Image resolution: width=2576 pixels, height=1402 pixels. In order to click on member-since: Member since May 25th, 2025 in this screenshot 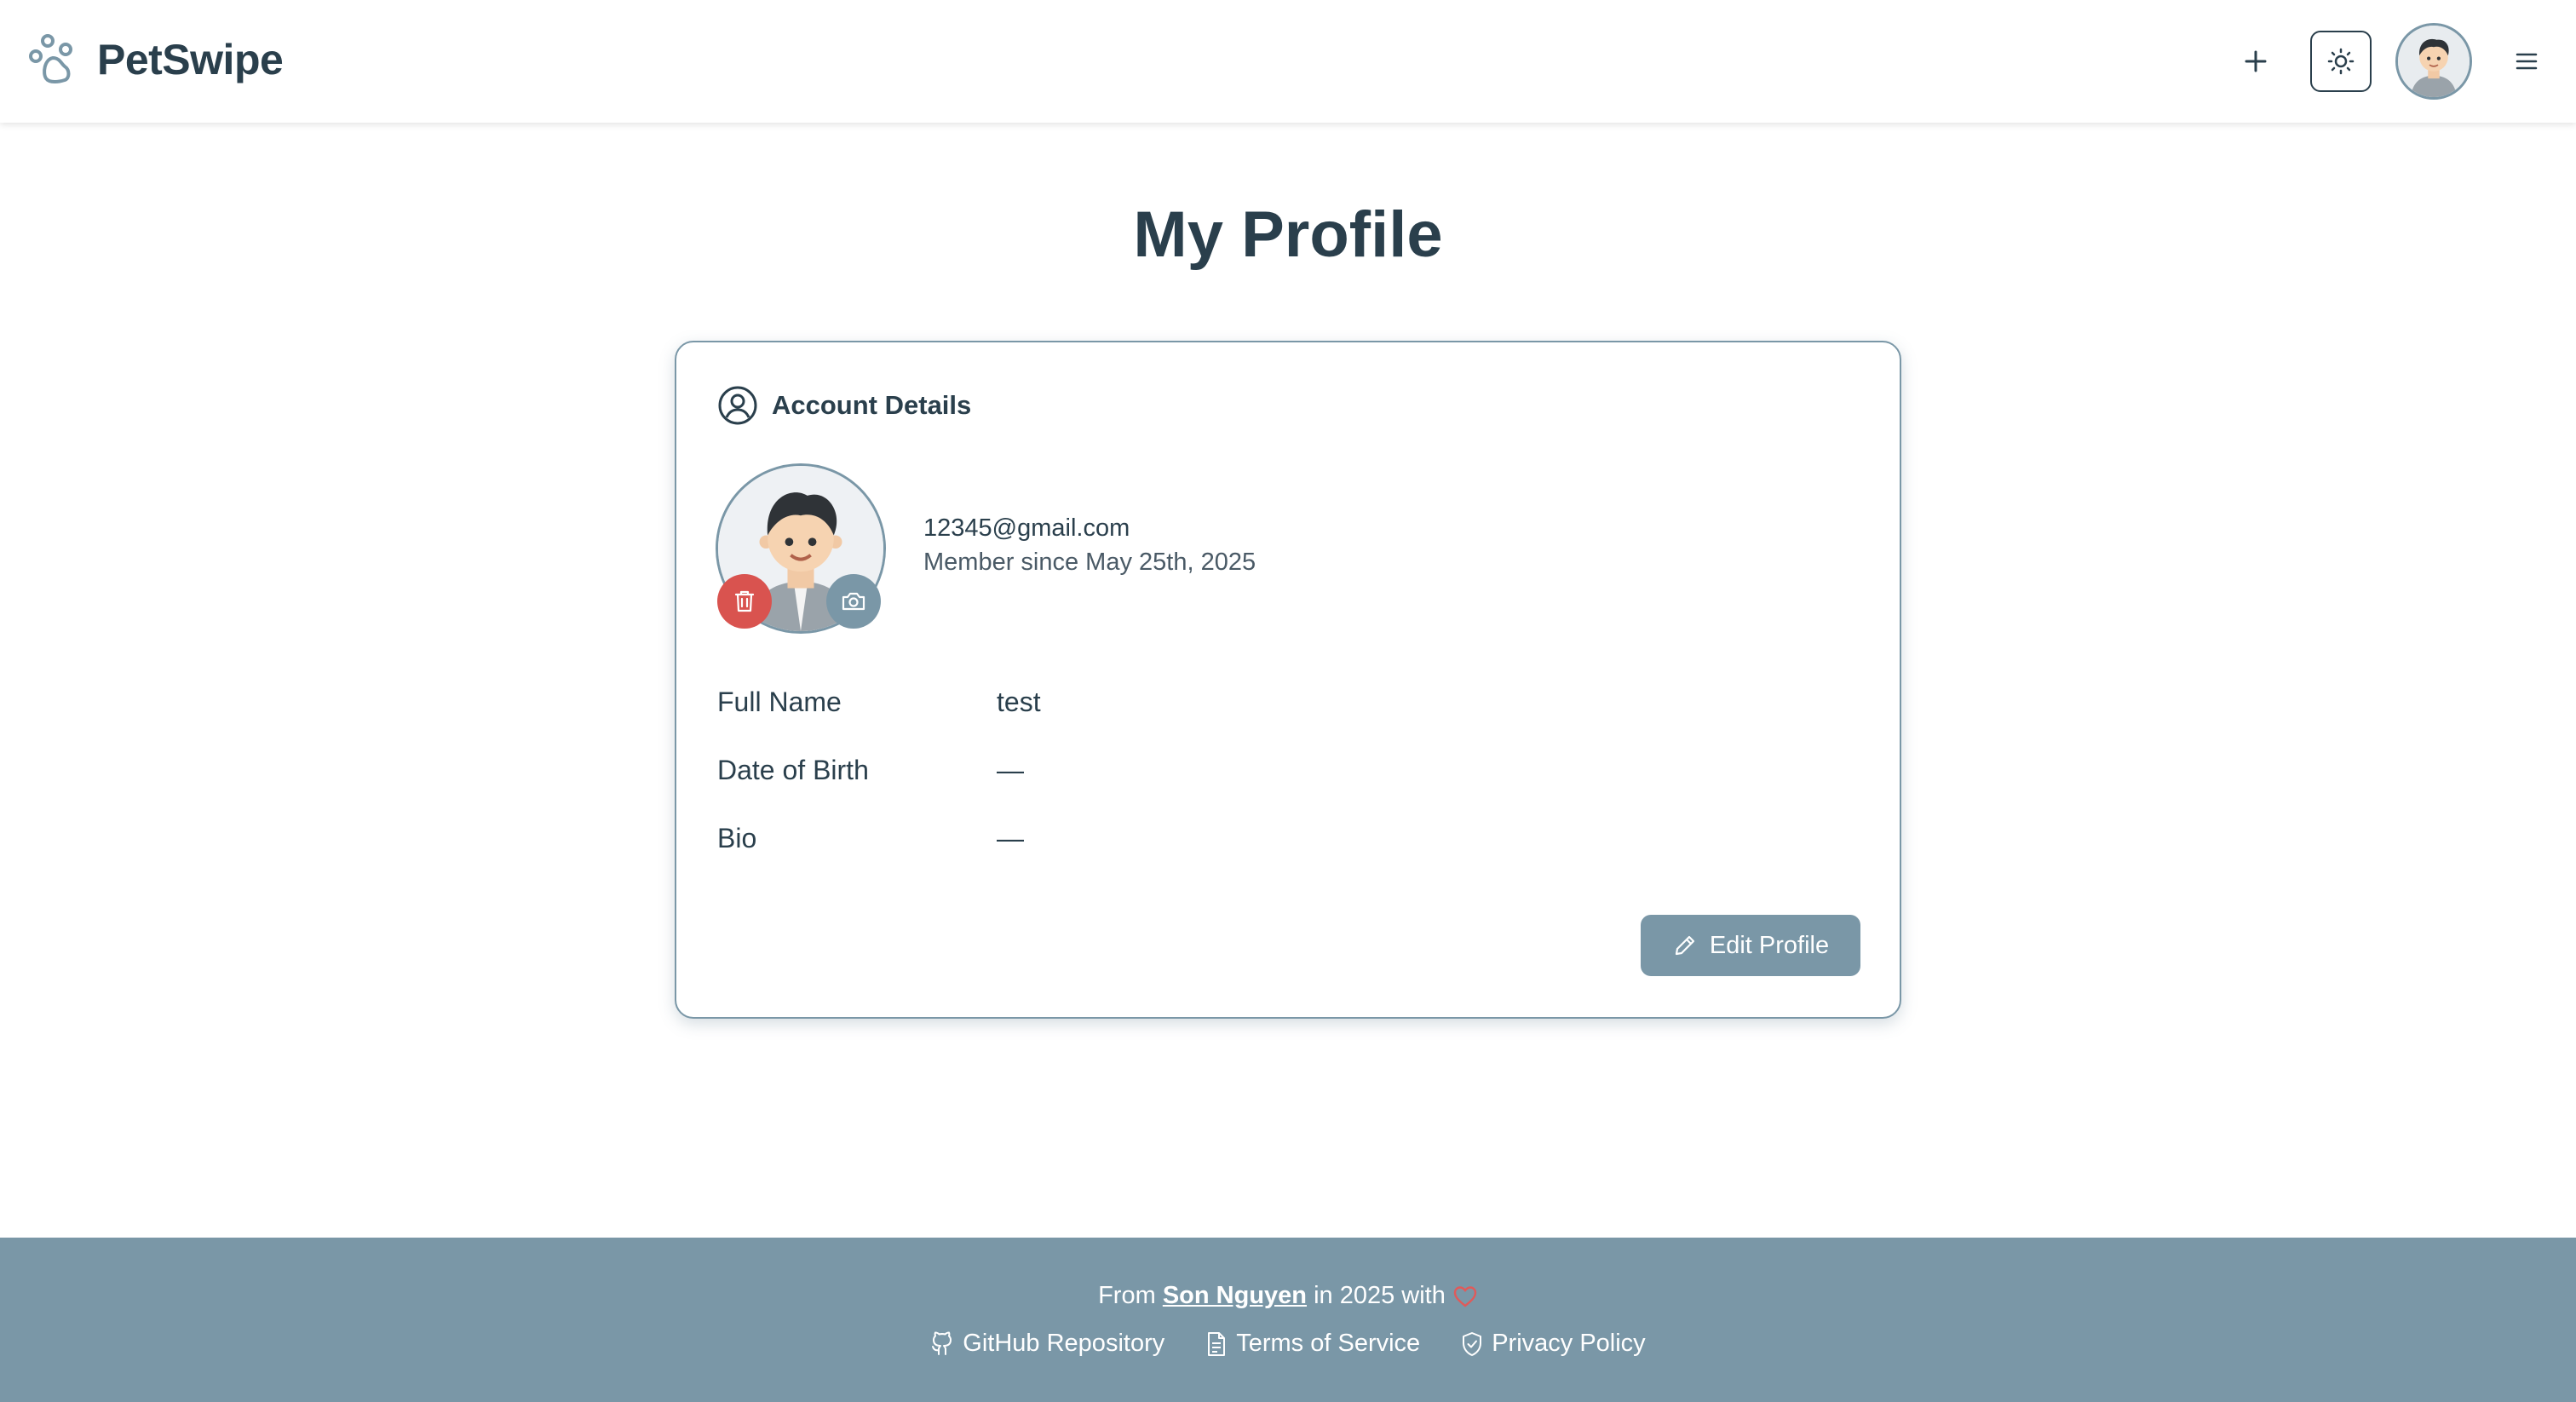, I will do `click(1089, 562)`.